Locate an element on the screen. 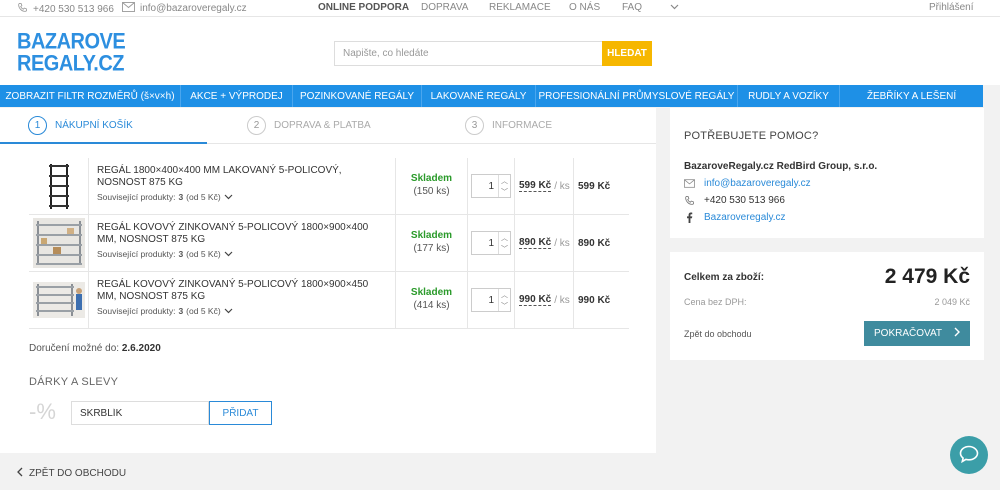 This screenshot has width=1000, height=490. total-label: Celkem za zboží: is located at coordinates (724, 277).